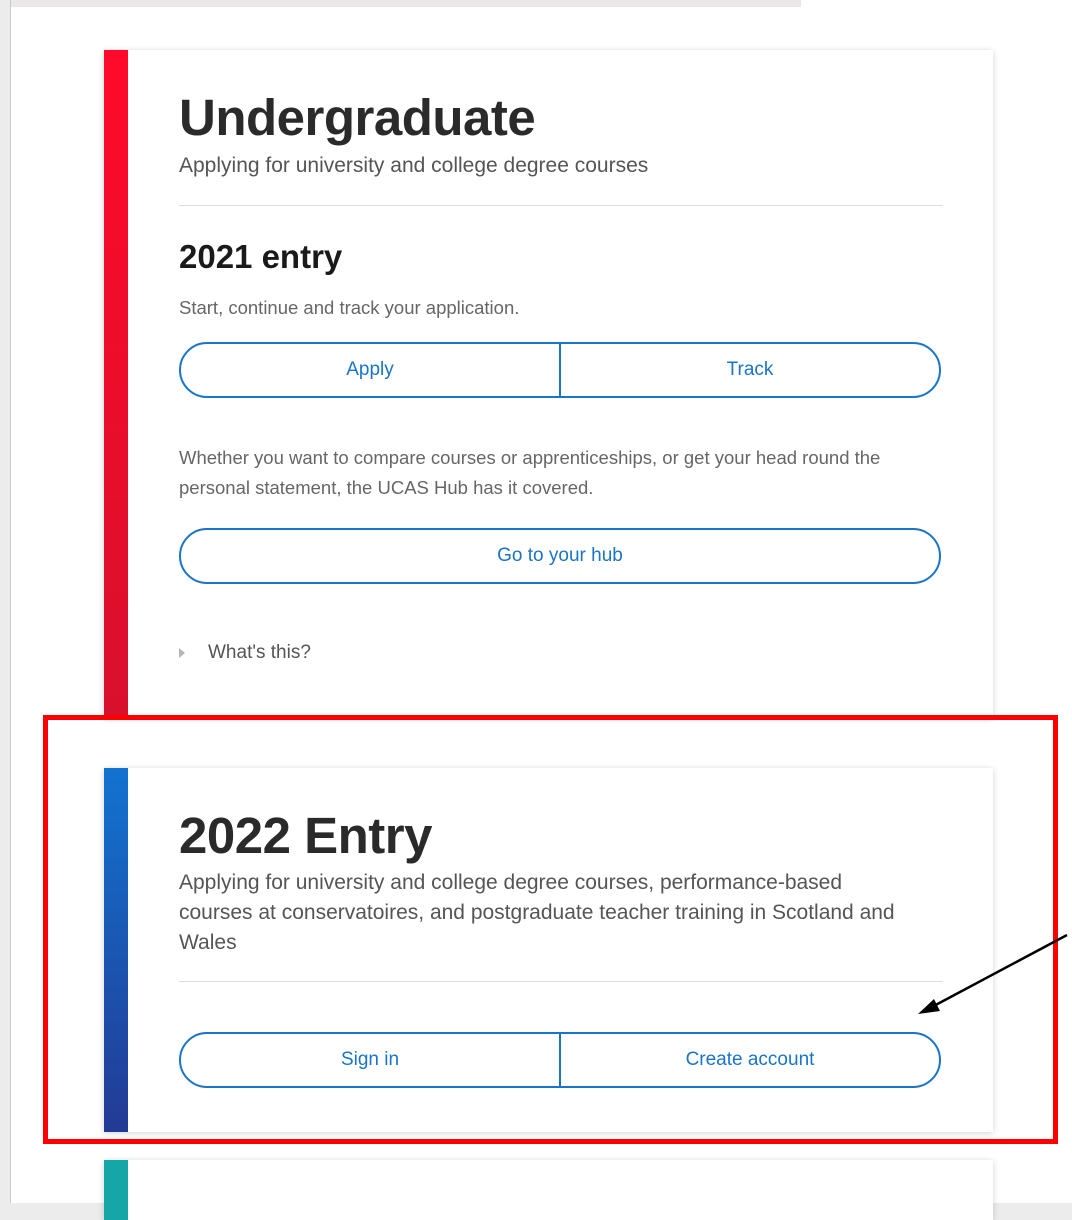  What do you see at coordinates (259, 652) in the screenshot?
I see `whats-this-label: What's this?` at bounding box center [259, 652].